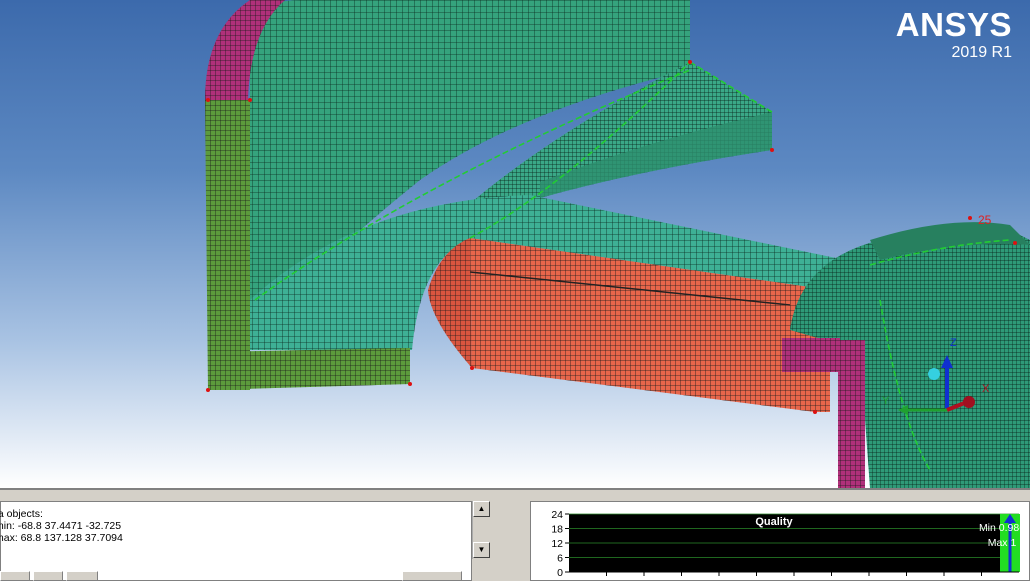  Describe the element at coordinates (481, 509) in the screenshot. I see `scroll-up-button: ▲` at that location.